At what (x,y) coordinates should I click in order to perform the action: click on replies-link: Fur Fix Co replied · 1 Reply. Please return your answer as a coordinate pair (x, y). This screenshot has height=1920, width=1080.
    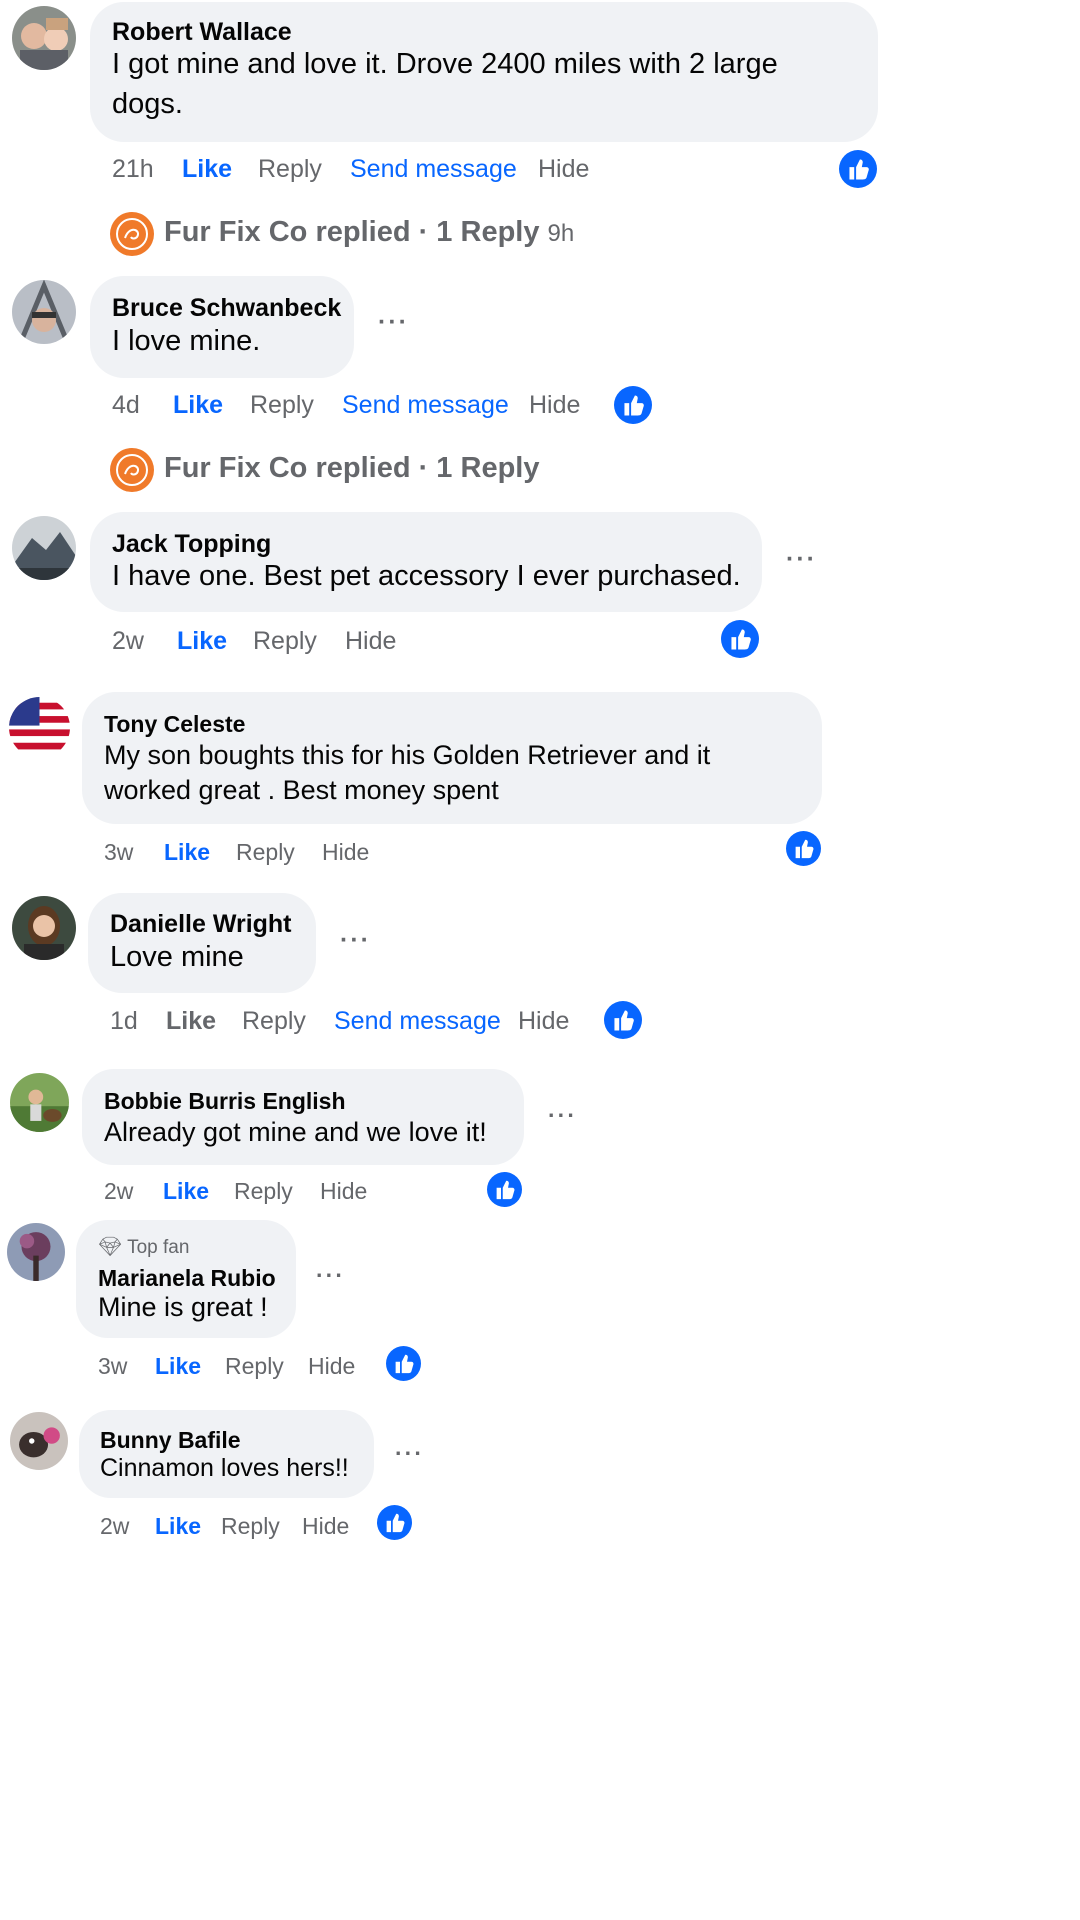
    Looking at the image, I should click on (351, 468).